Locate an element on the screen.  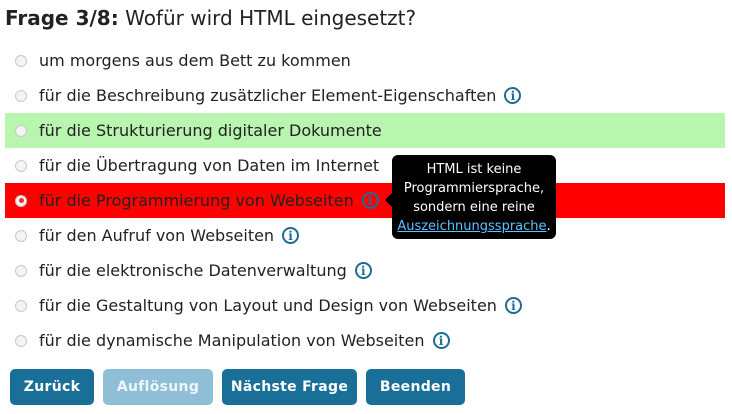
option-7: für die elektronische Datenverwaltung i is located at coordinates (365, 270).